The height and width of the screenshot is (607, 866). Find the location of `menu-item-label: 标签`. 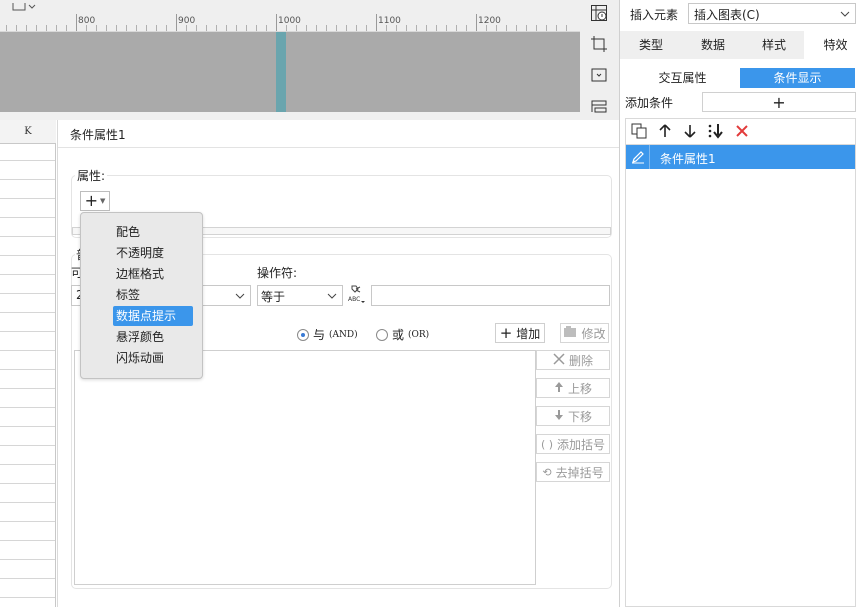

menu-item-label: 标签 is located at coordinates (128, 295).